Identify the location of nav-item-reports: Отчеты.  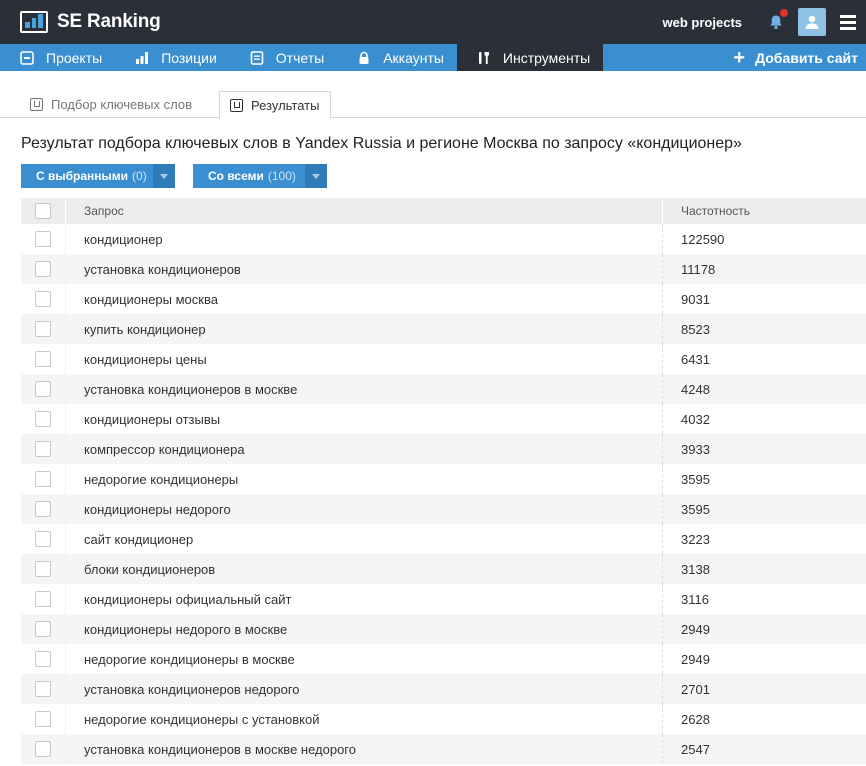
(283, 57).